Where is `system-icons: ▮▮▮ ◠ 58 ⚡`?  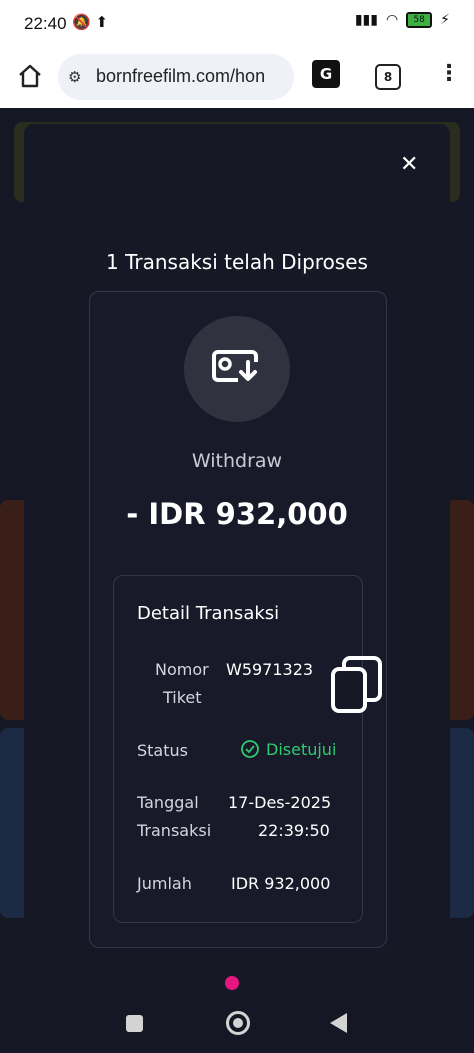 system-icons: ▮▮▮ ◠ 58 ⚡ is located at coordinates (402, 20).